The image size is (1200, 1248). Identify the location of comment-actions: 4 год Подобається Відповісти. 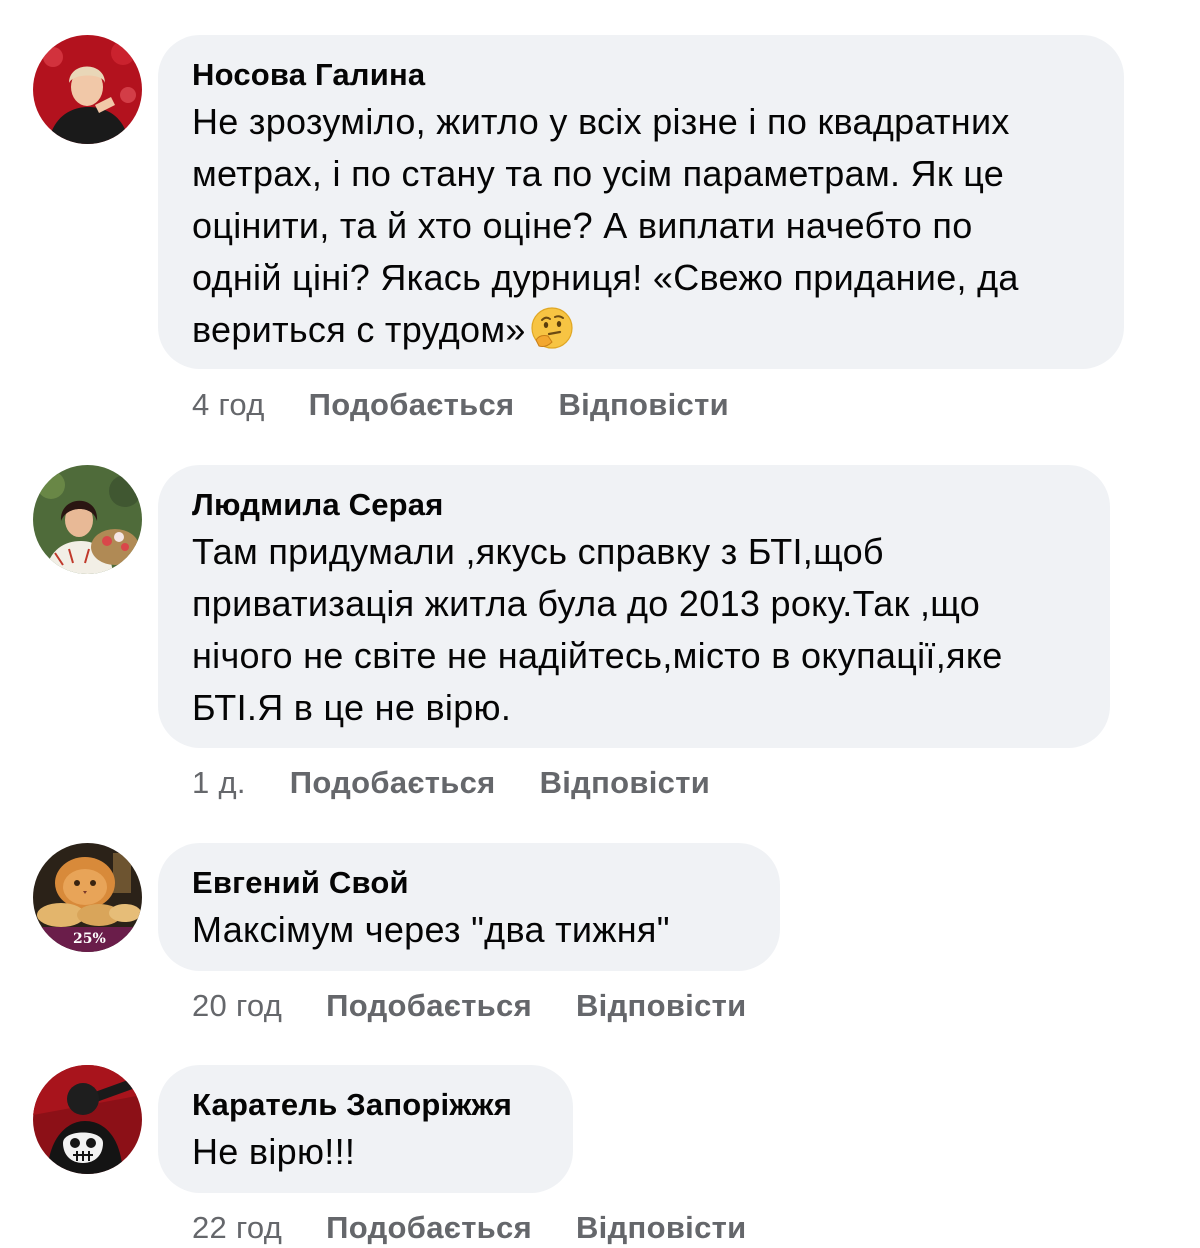
(460, 405).